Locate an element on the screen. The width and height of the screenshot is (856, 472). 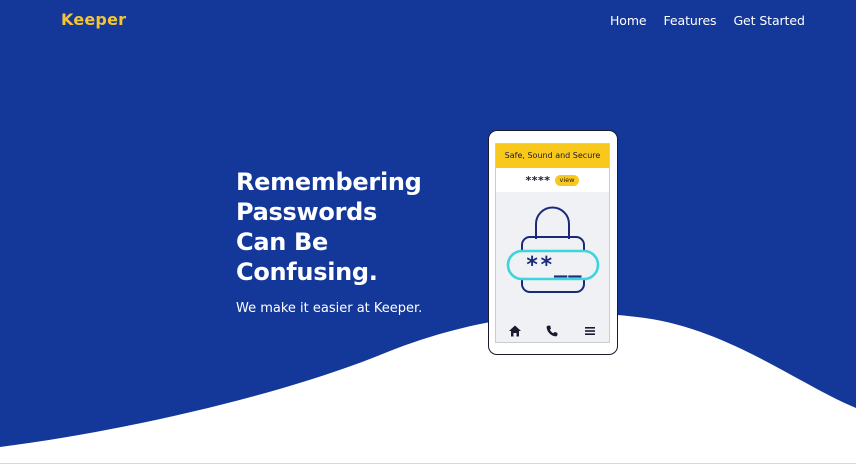
padlock-icon: **__ is located at coordinates (553, 249).